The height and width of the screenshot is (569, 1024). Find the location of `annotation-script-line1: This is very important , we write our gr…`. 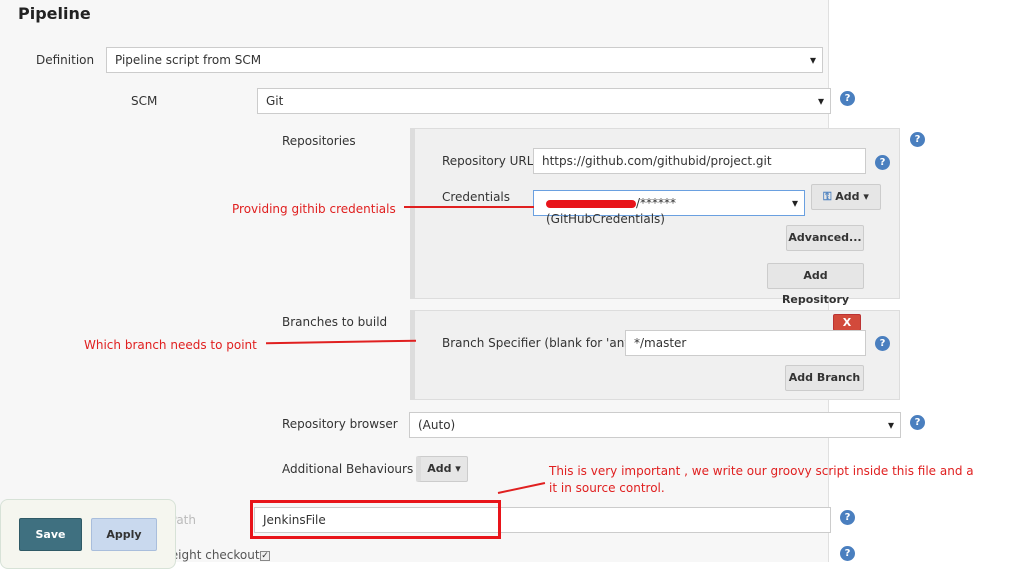

annotation-script-line1: This is very important , we write our gr… is located at coordinates (761, 471).